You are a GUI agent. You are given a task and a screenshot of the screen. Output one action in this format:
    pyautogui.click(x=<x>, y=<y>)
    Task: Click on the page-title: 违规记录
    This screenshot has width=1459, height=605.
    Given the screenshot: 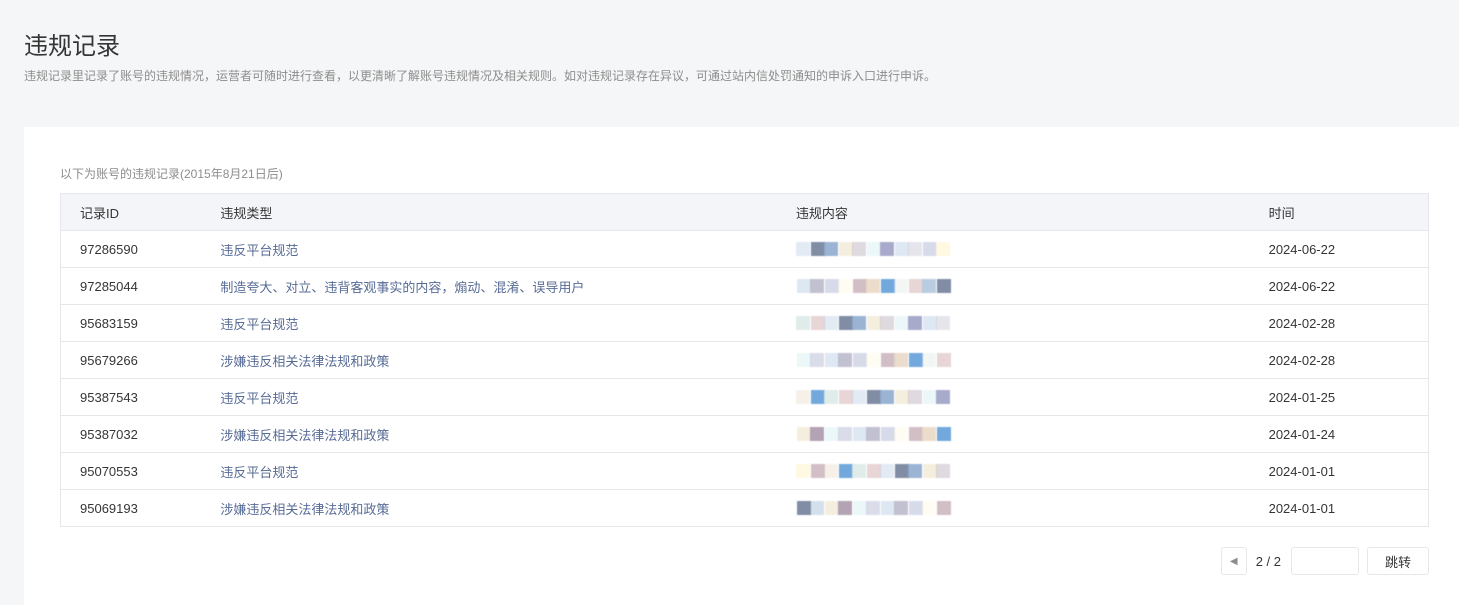 What is the action you would take?
    pyautogui.click(x=72, y=47)
    